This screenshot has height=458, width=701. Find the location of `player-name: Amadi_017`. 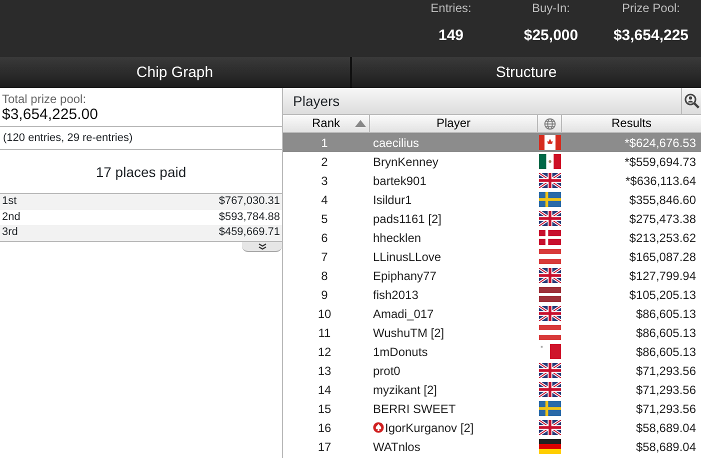

player-name: Amadi_017 is located at coordinates (403, 314).